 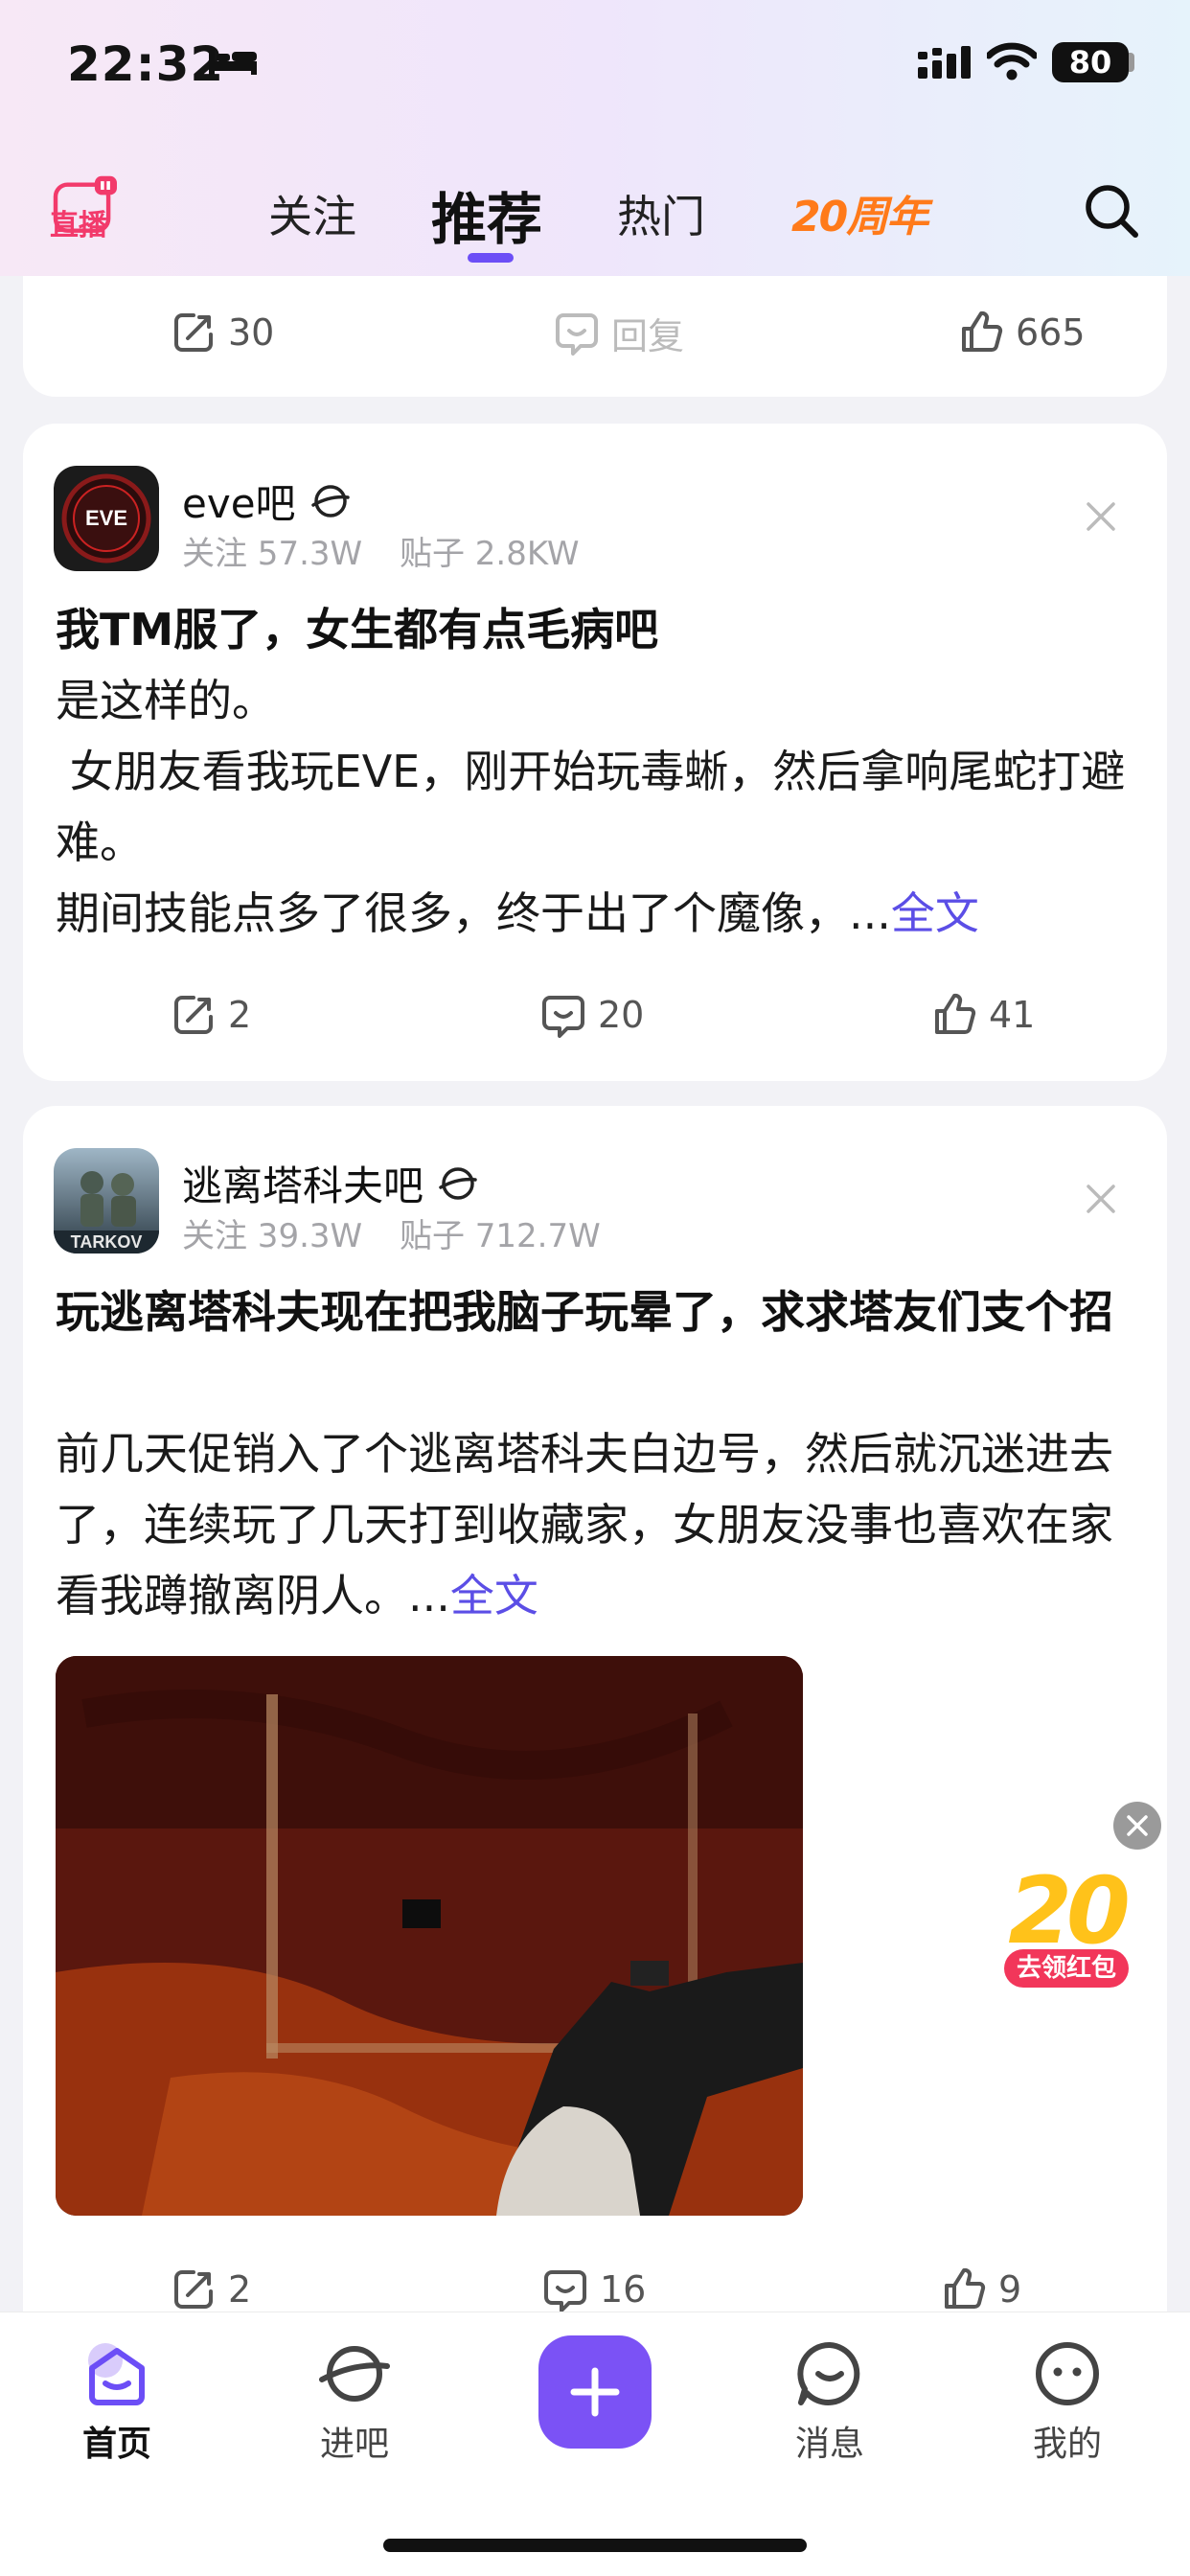 I want to click on search-icon, so click(x=1111, y=211).